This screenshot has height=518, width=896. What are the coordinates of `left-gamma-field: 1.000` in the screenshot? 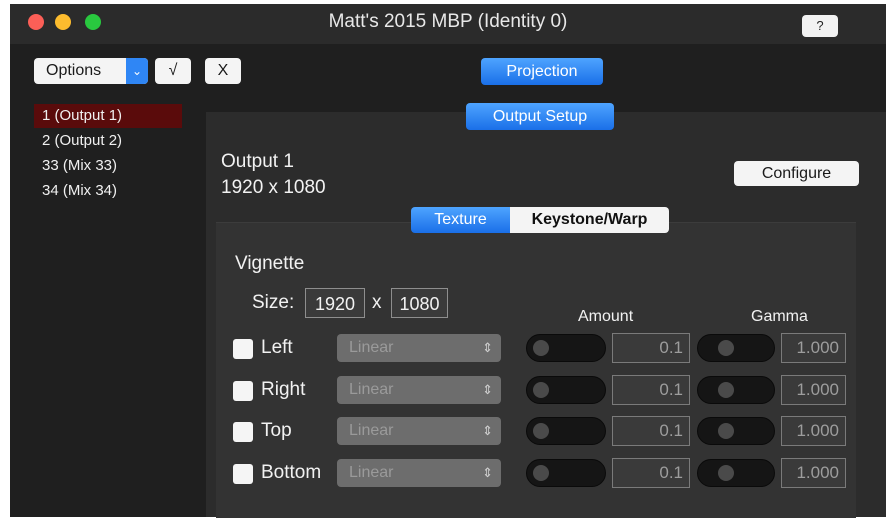 It's located at (813, 348).